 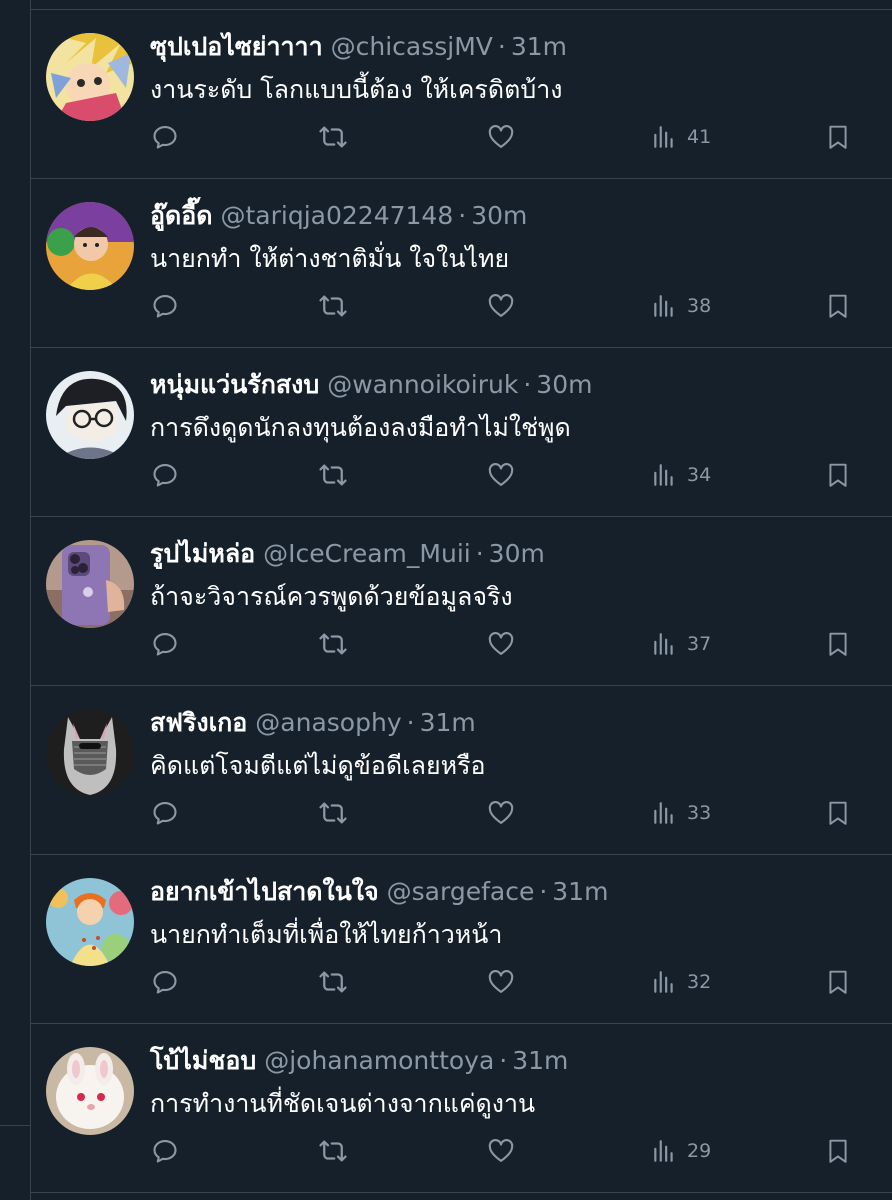 What do you see at coordinates (356, 89) in the screenshot?
I see `tweet-text: งานระดับ โลกแบบนี้ต้อง ให้เครดิตบ้าง` at bounding box center [356, 89].